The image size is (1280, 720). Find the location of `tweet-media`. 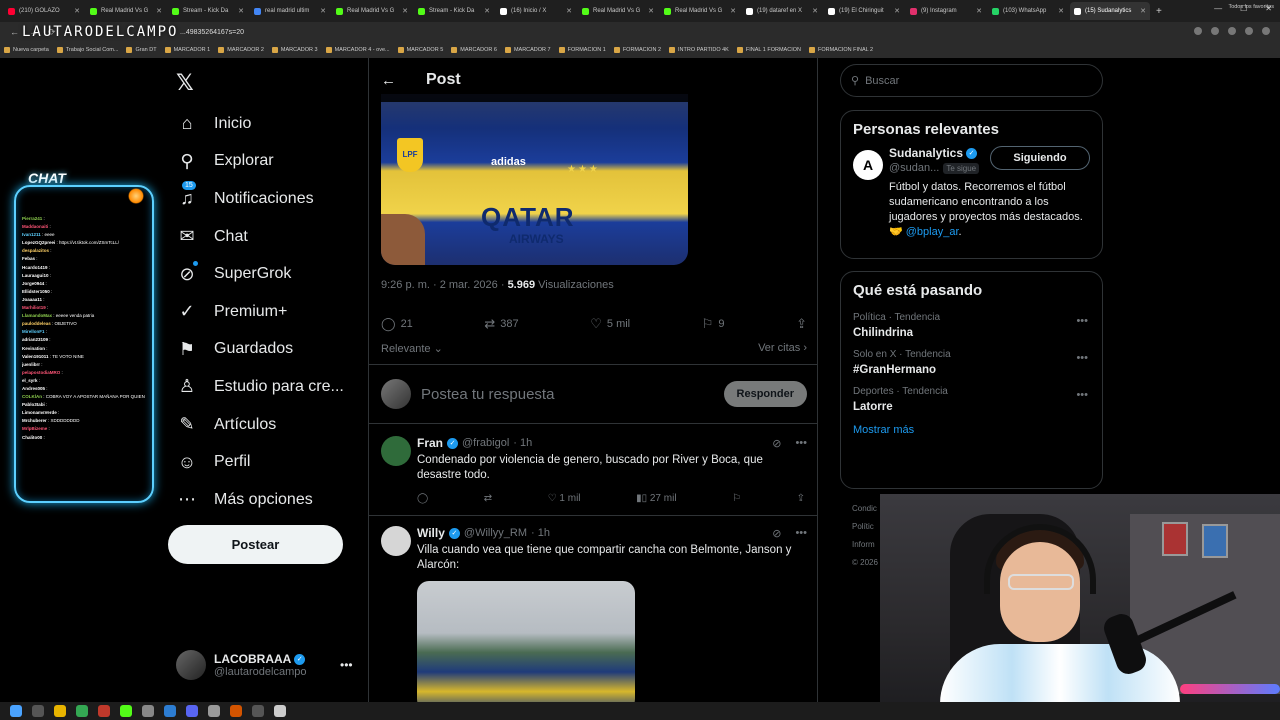

tweet-media is located at coordinates (526, 646).